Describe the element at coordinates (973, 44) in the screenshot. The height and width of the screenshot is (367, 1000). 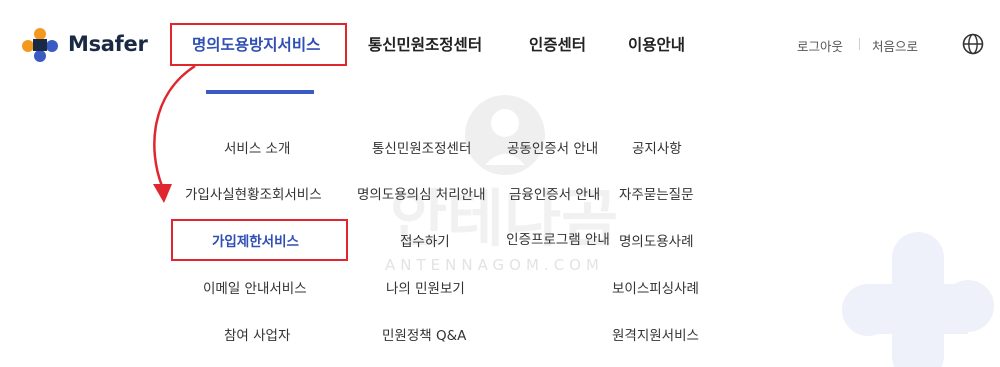
I see `globe-icon` at that location.